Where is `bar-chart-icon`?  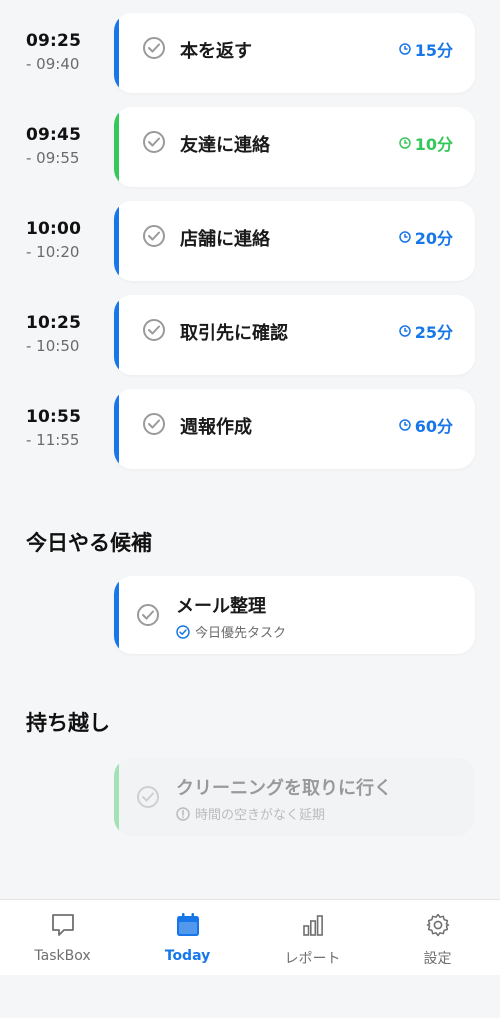 bar-chart-icon is located at coordinates (312, 925).